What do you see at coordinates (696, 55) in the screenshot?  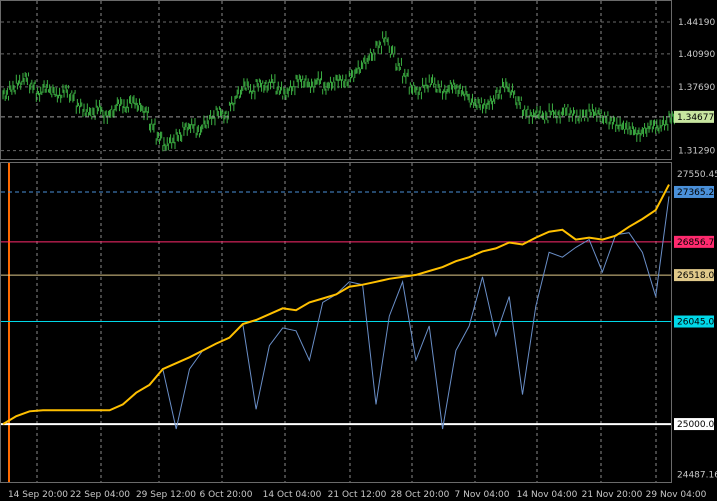 I see `top-axis-tick-label: 1.40990` at bounding box center [696, 55].